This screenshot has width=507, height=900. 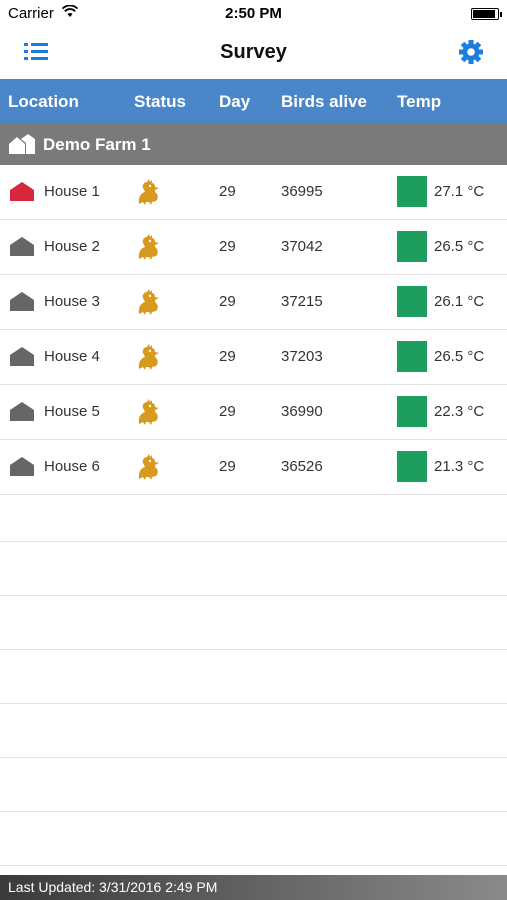 I want to click on column-header: Location Status Day Birds alive Temp, so click(x=253, y=101).